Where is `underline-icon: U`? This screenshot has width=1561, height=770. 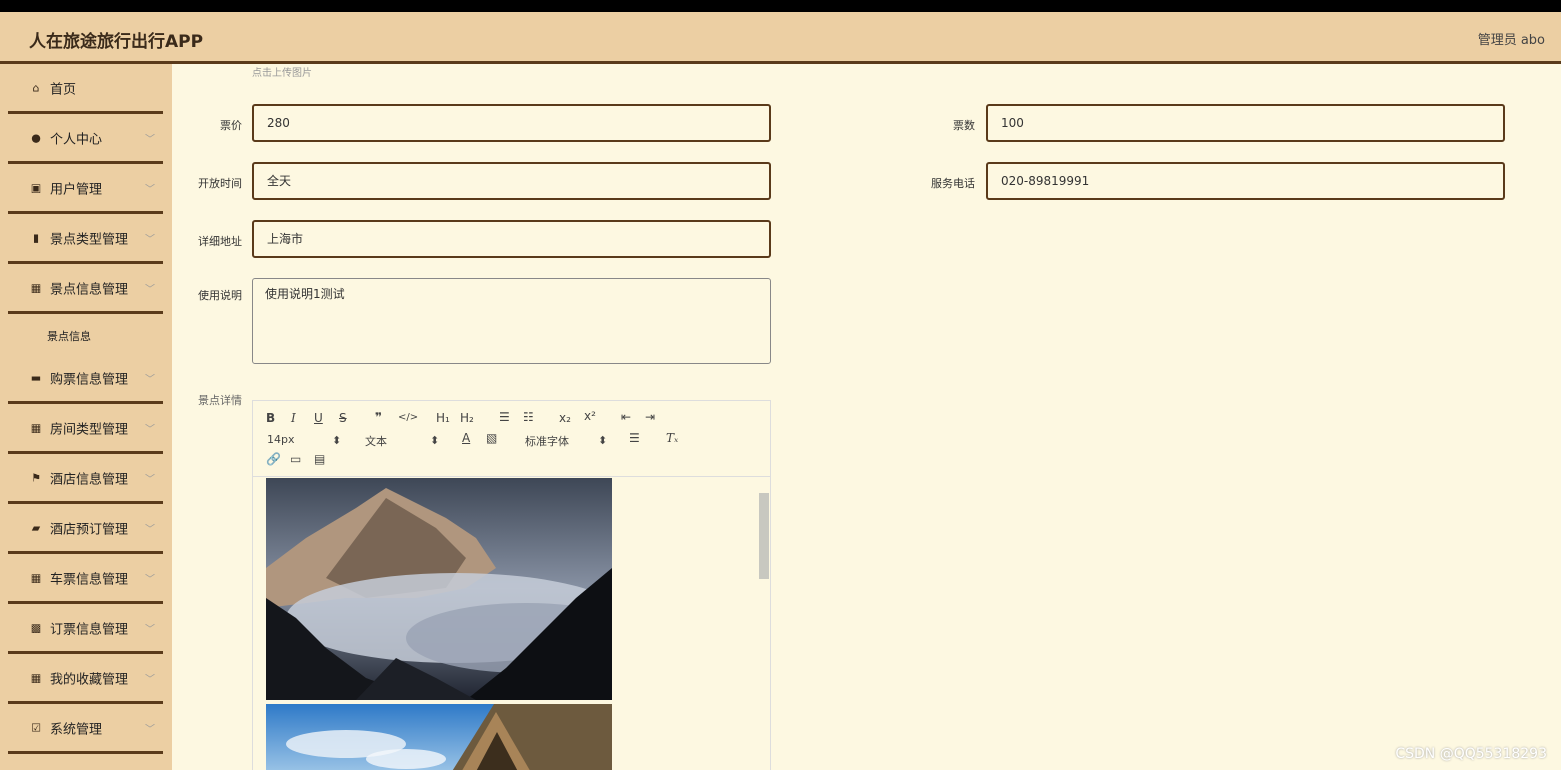 underline-icon: U is located at coordinates (318, 418).